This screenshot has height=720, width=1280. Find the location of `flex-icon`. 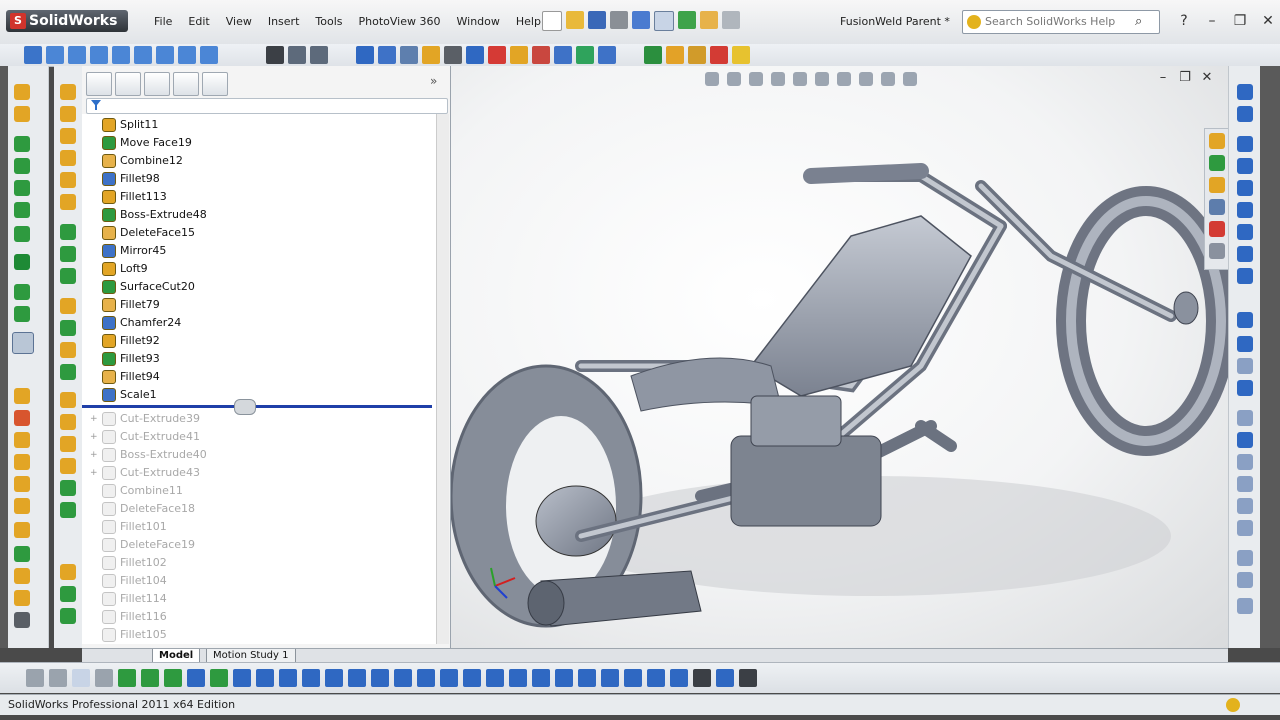

flex-icon is located at coordinates (68, 572).